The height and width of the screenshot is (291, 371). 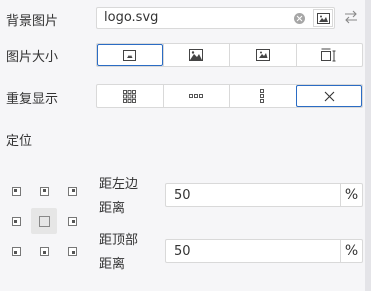 I want to click on repeat-y-icon, so click(x=262, y=96).